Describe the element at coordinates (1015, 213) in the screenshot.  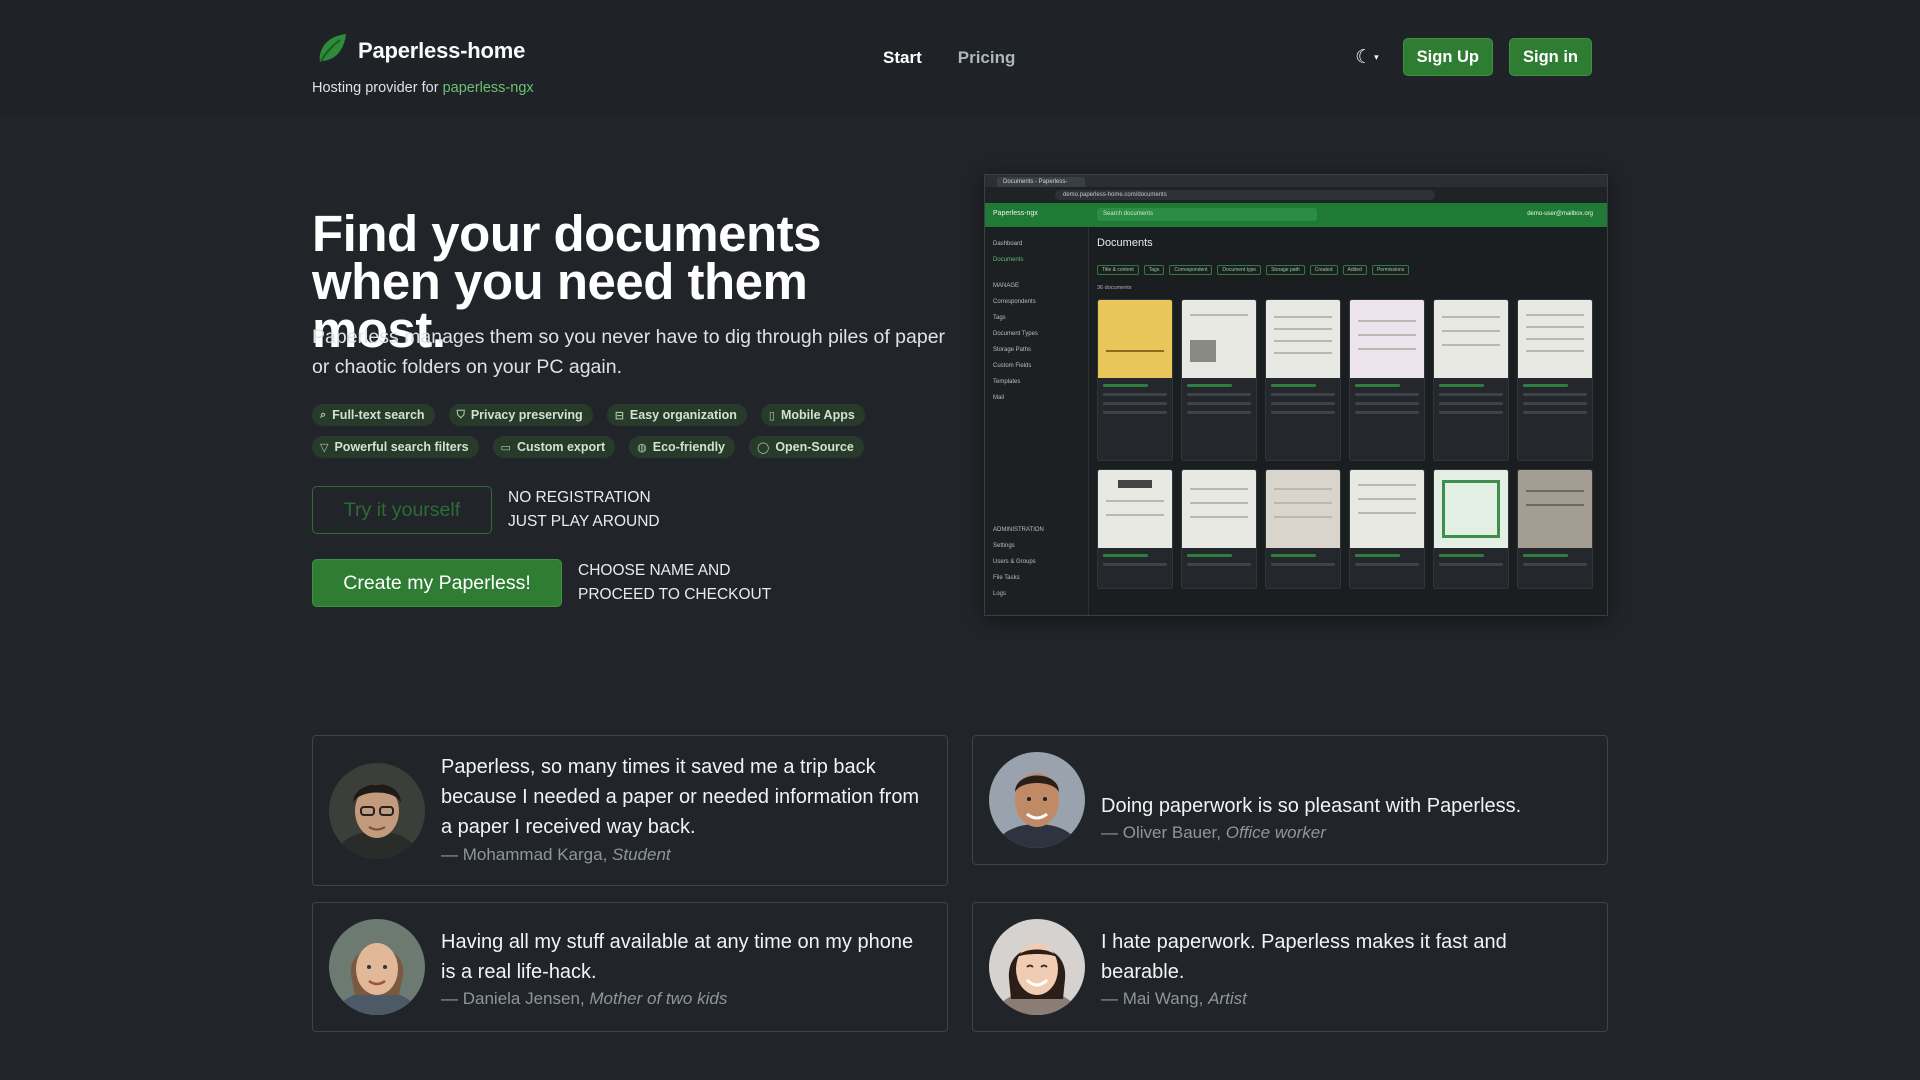
I see `app-name: Paperless-ngx` at that location.